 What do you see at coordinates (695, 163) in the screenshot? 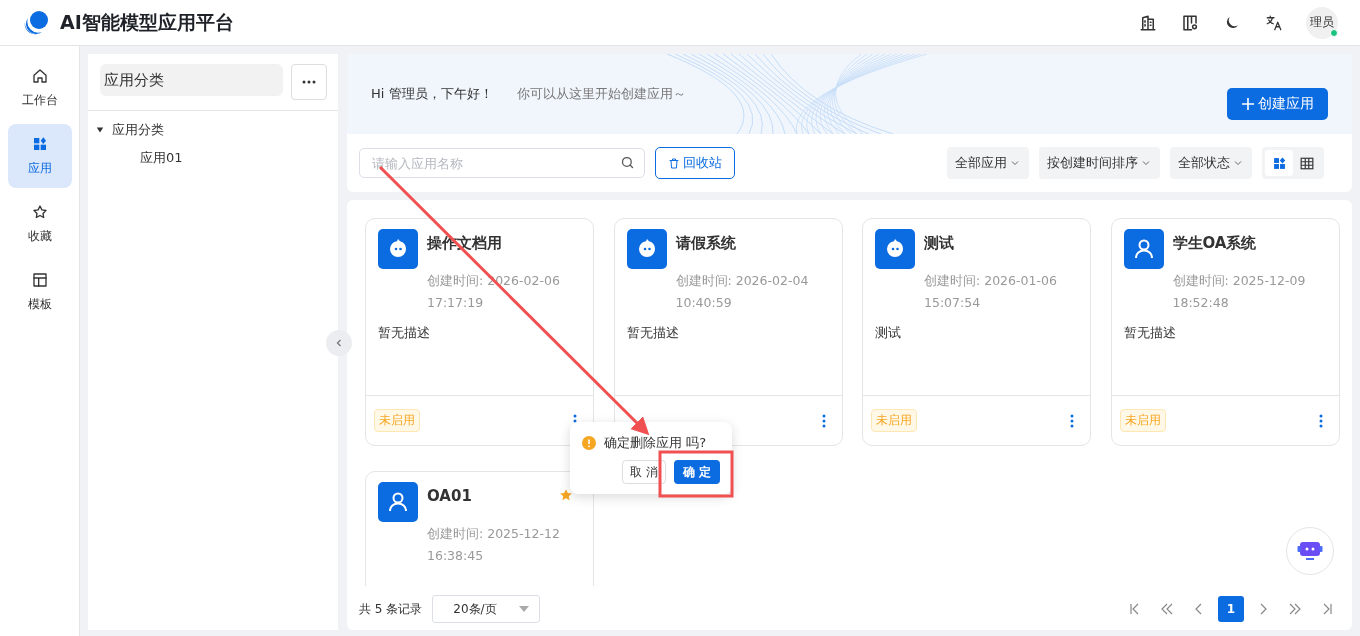
I see `recycle-bin-button: 回收站` at bounding box center [695, 163].